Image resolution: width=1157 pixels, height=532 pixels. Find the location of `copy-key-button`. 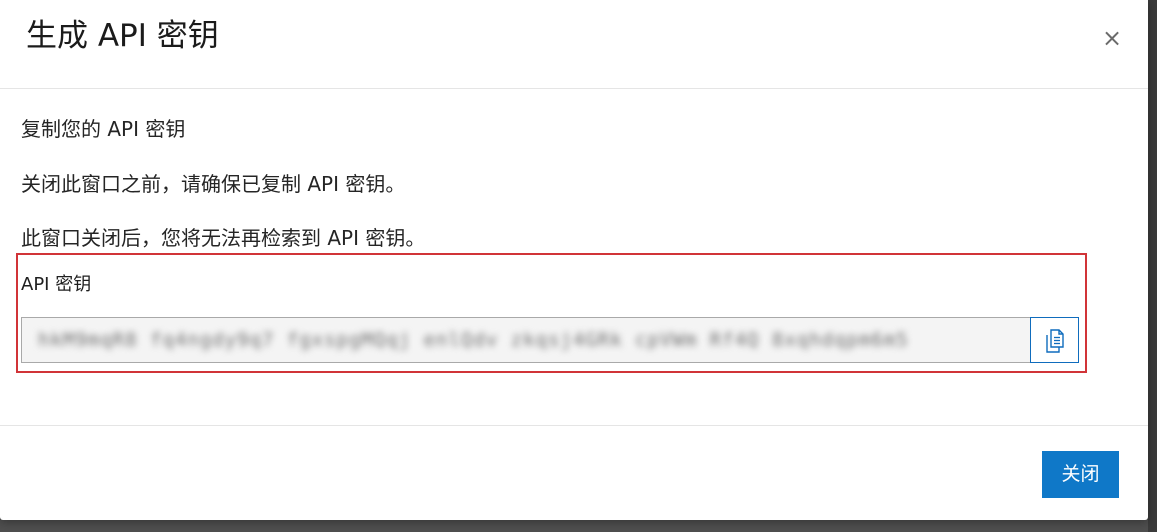

copy-key-button is located at coordinates (1054, 340).